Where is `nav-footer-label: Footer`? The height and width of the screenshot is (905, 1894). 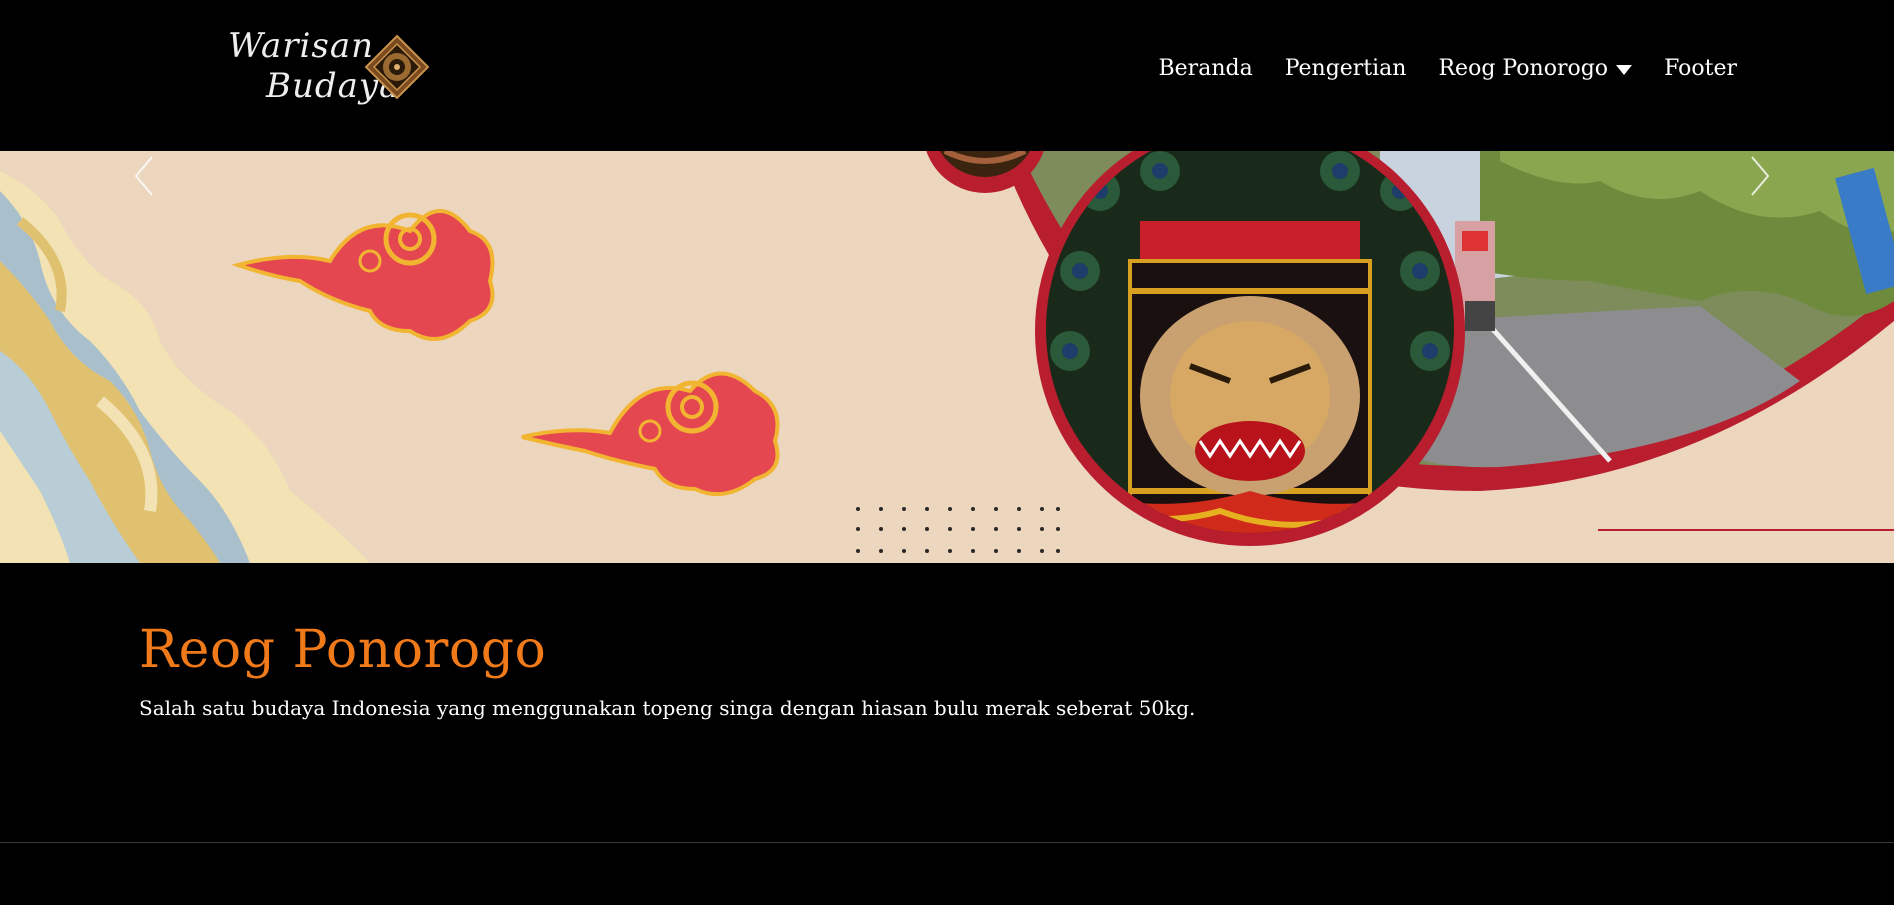 nav-footer-label: Footer is located at coordinates (1700, 68).